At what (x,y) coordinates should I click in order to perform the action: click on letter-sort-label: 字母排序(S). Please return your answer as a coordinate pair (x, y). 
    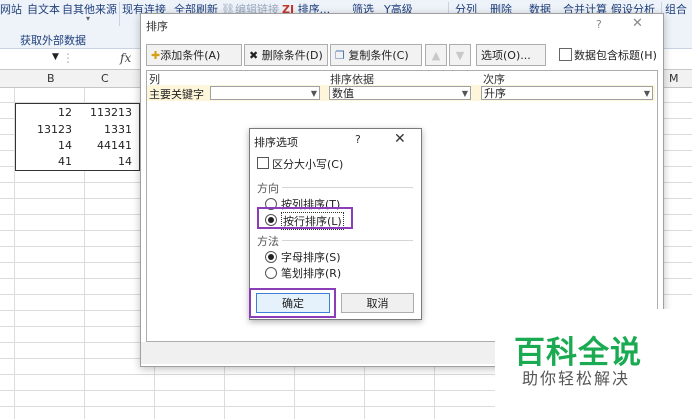
    Looking at the image, I should click on (311, 257).